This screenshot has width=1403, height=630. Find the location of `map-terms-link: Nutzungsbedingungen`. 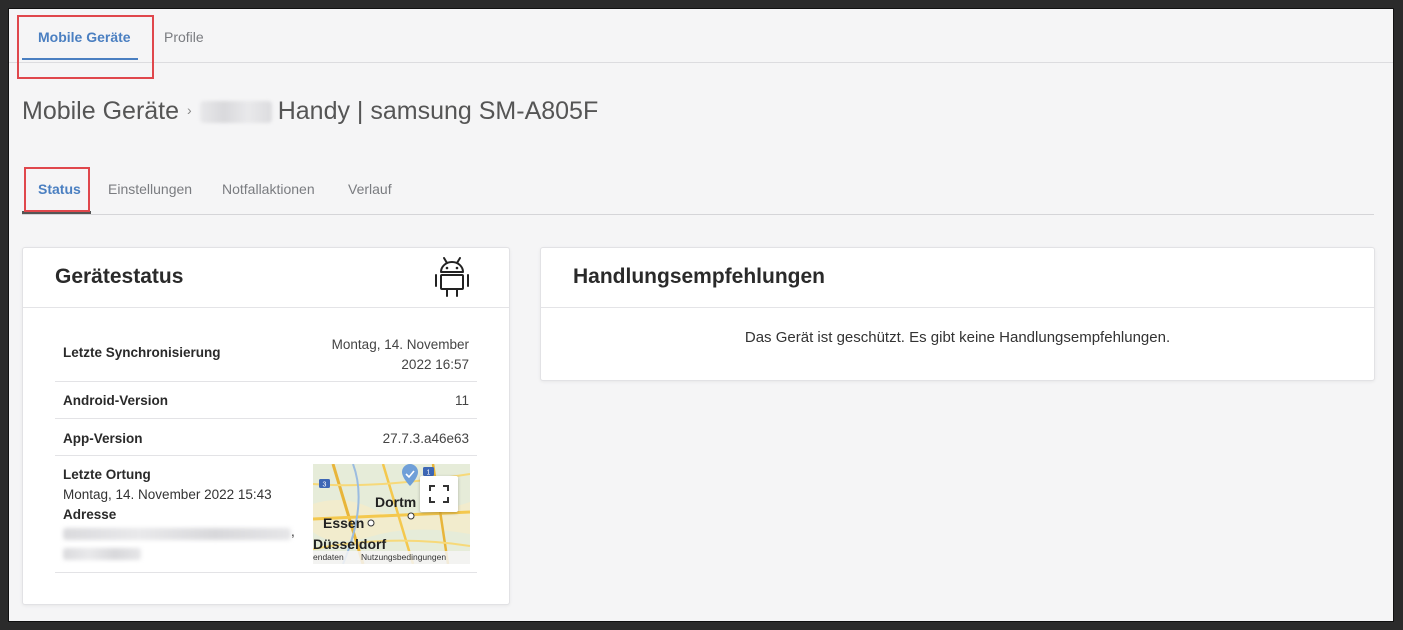

map-terms-link: Nutzungsbedingungen is located at coordinates (403, 557).